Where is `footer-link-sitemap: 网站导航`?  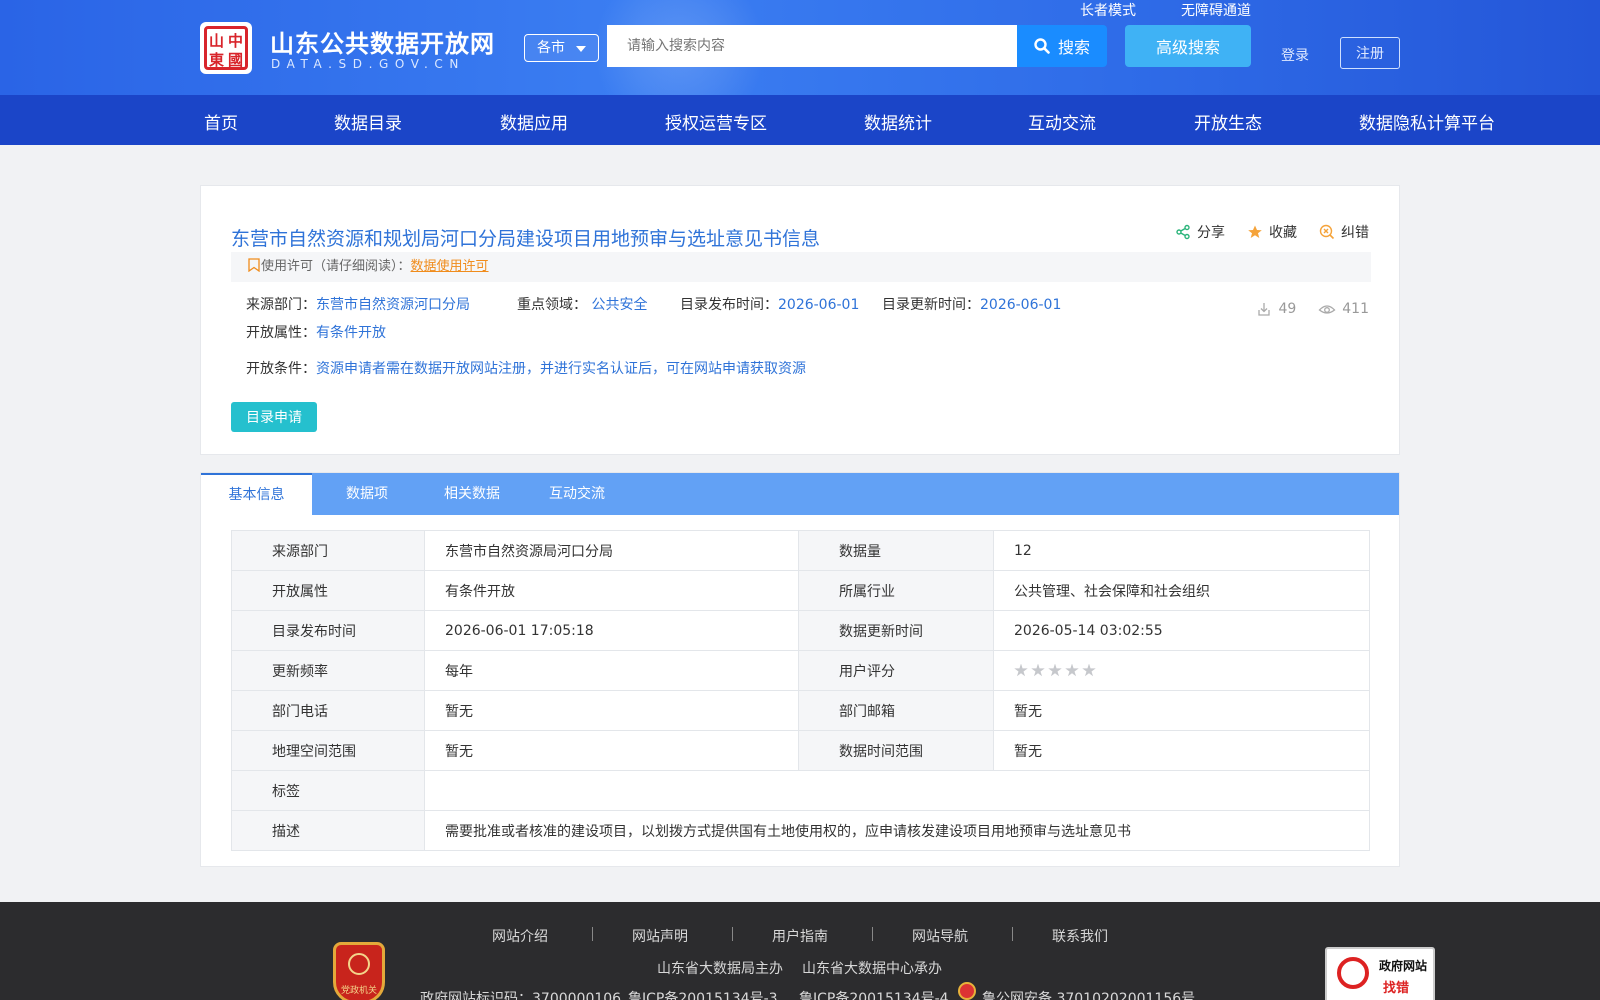 footer-link-sitemap: 网站导航 is located at coordinates (940, 936).